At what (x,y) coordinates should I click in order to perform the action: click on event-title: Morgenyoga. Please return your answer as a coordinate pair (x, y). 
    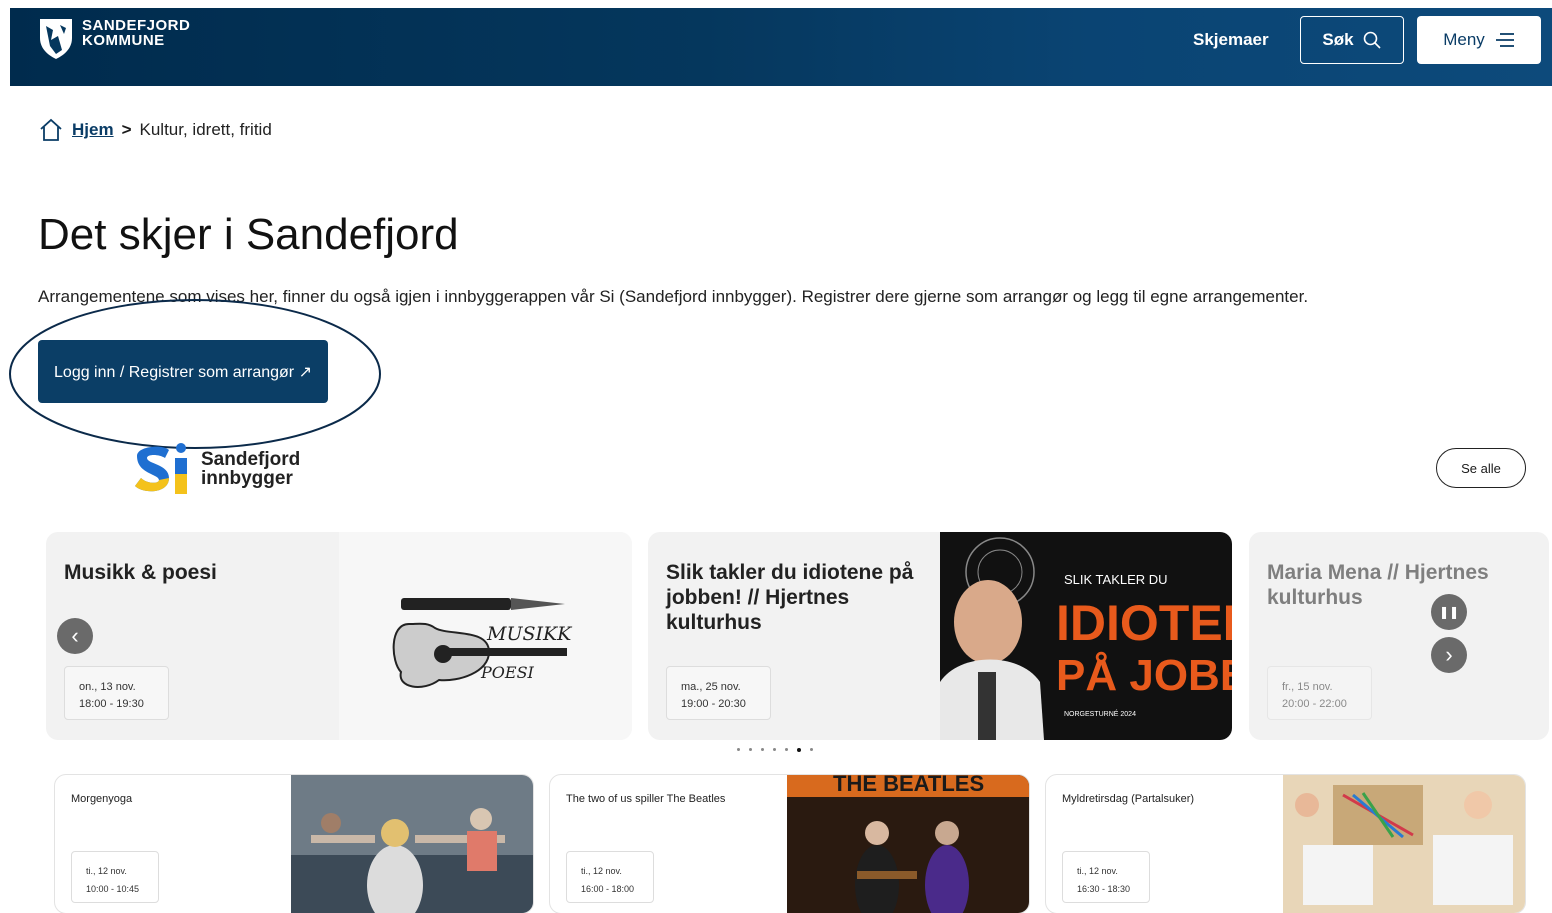
    Looking at the image, I should click on (102, 799).